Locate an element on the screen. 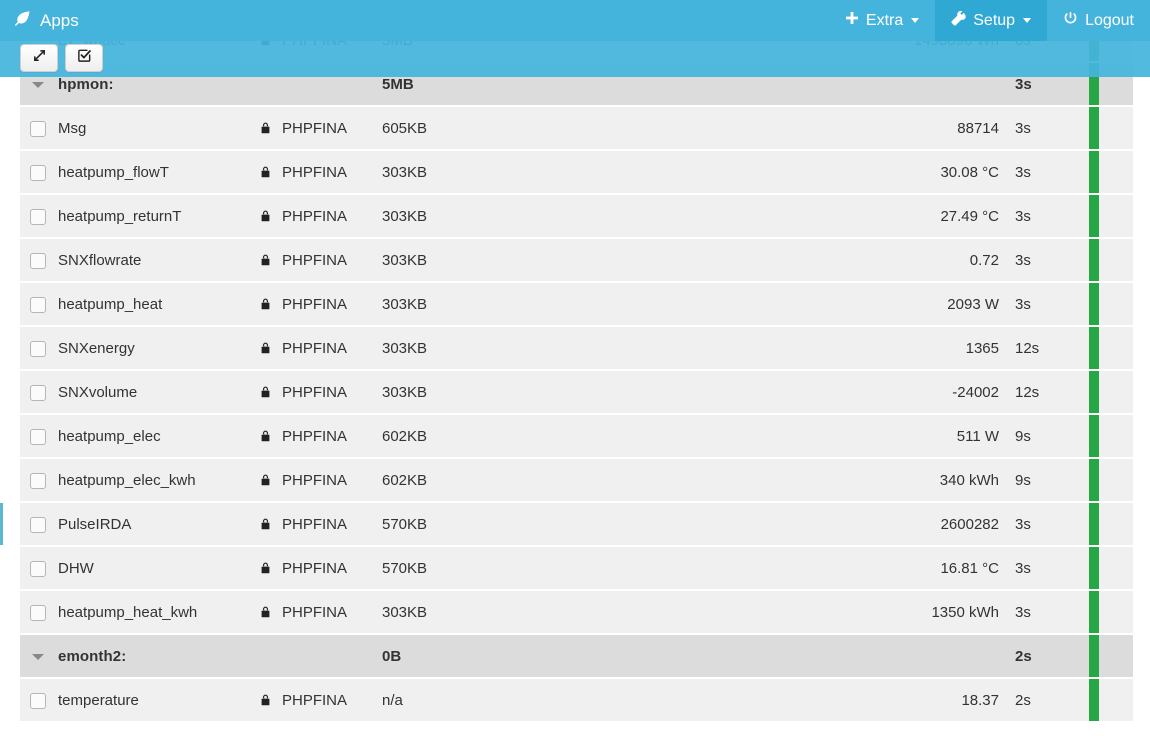 The height and width of the screenshot is (751, 1150). navbar-brand: Apps is located at coordinates (46, 20).